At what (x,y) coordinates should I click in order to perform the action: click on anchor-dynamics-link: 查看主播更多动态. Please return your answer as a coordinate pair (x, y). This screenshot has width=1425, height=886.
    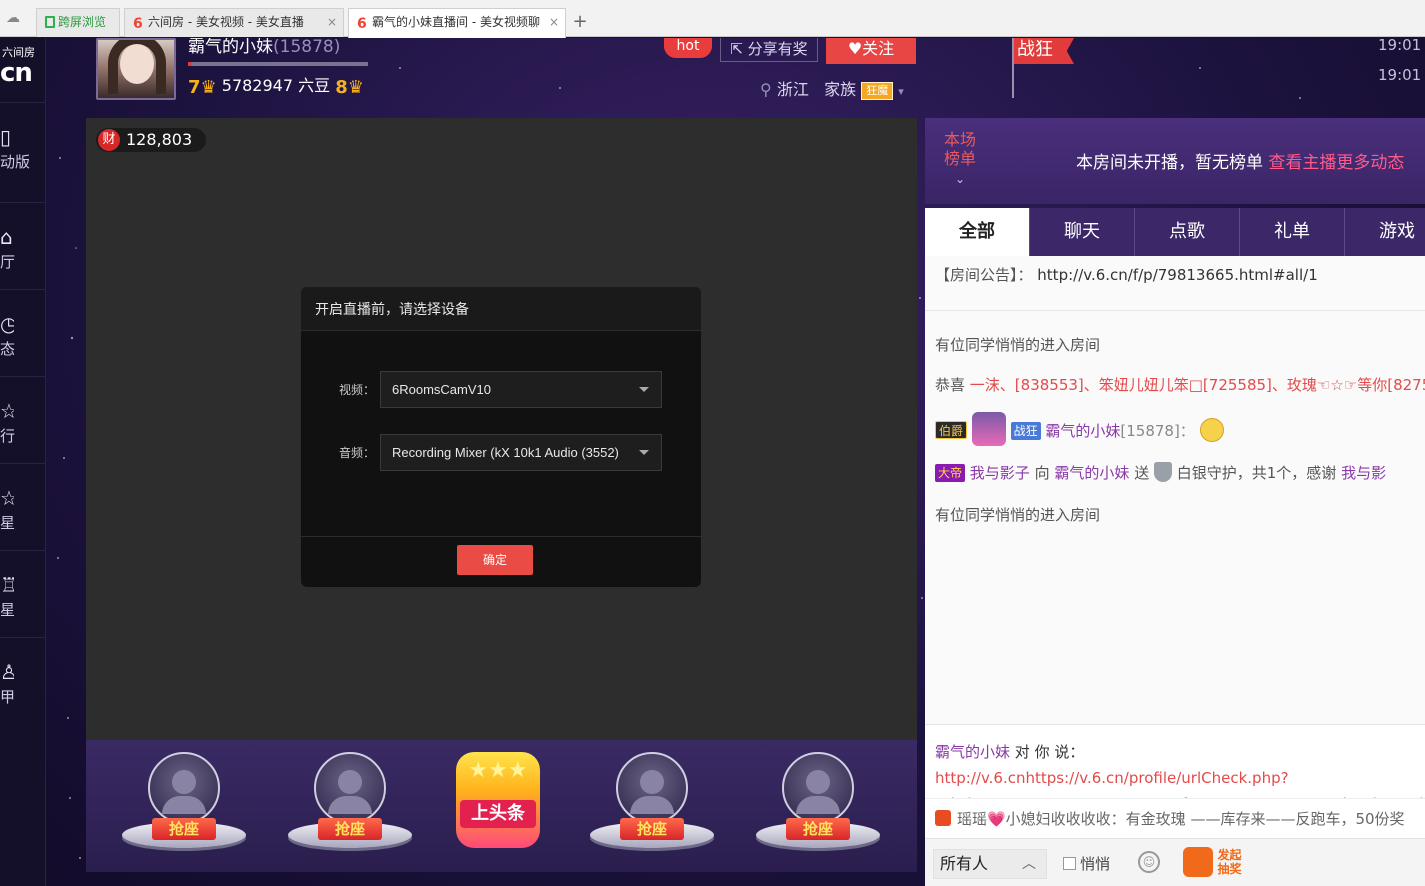
    Looking at the image, I should click on (1336, 163).